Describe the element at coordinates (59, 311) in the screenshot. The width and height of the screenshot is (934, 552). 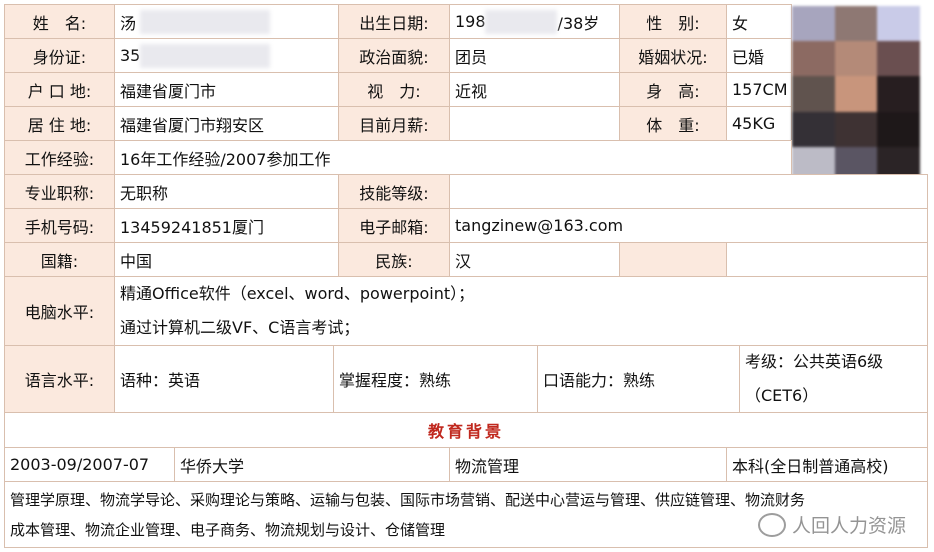
I see `computer-label: 电脑水平:` at that location.